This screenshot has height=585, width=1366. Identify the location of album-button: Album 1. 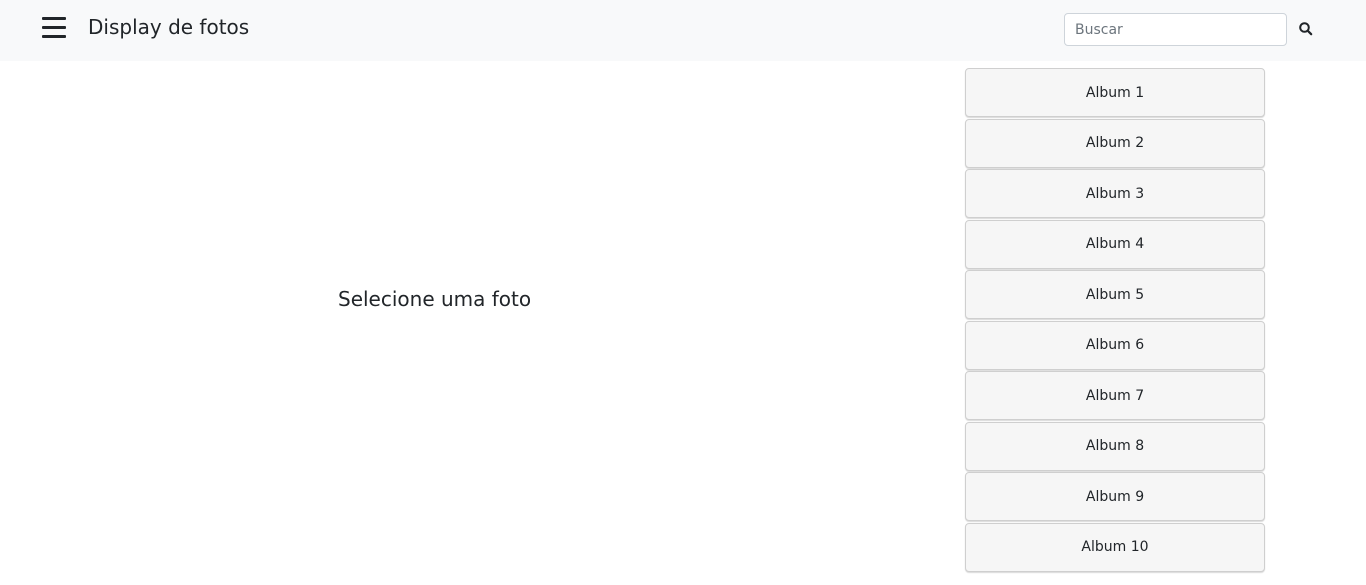
(1115, 92).